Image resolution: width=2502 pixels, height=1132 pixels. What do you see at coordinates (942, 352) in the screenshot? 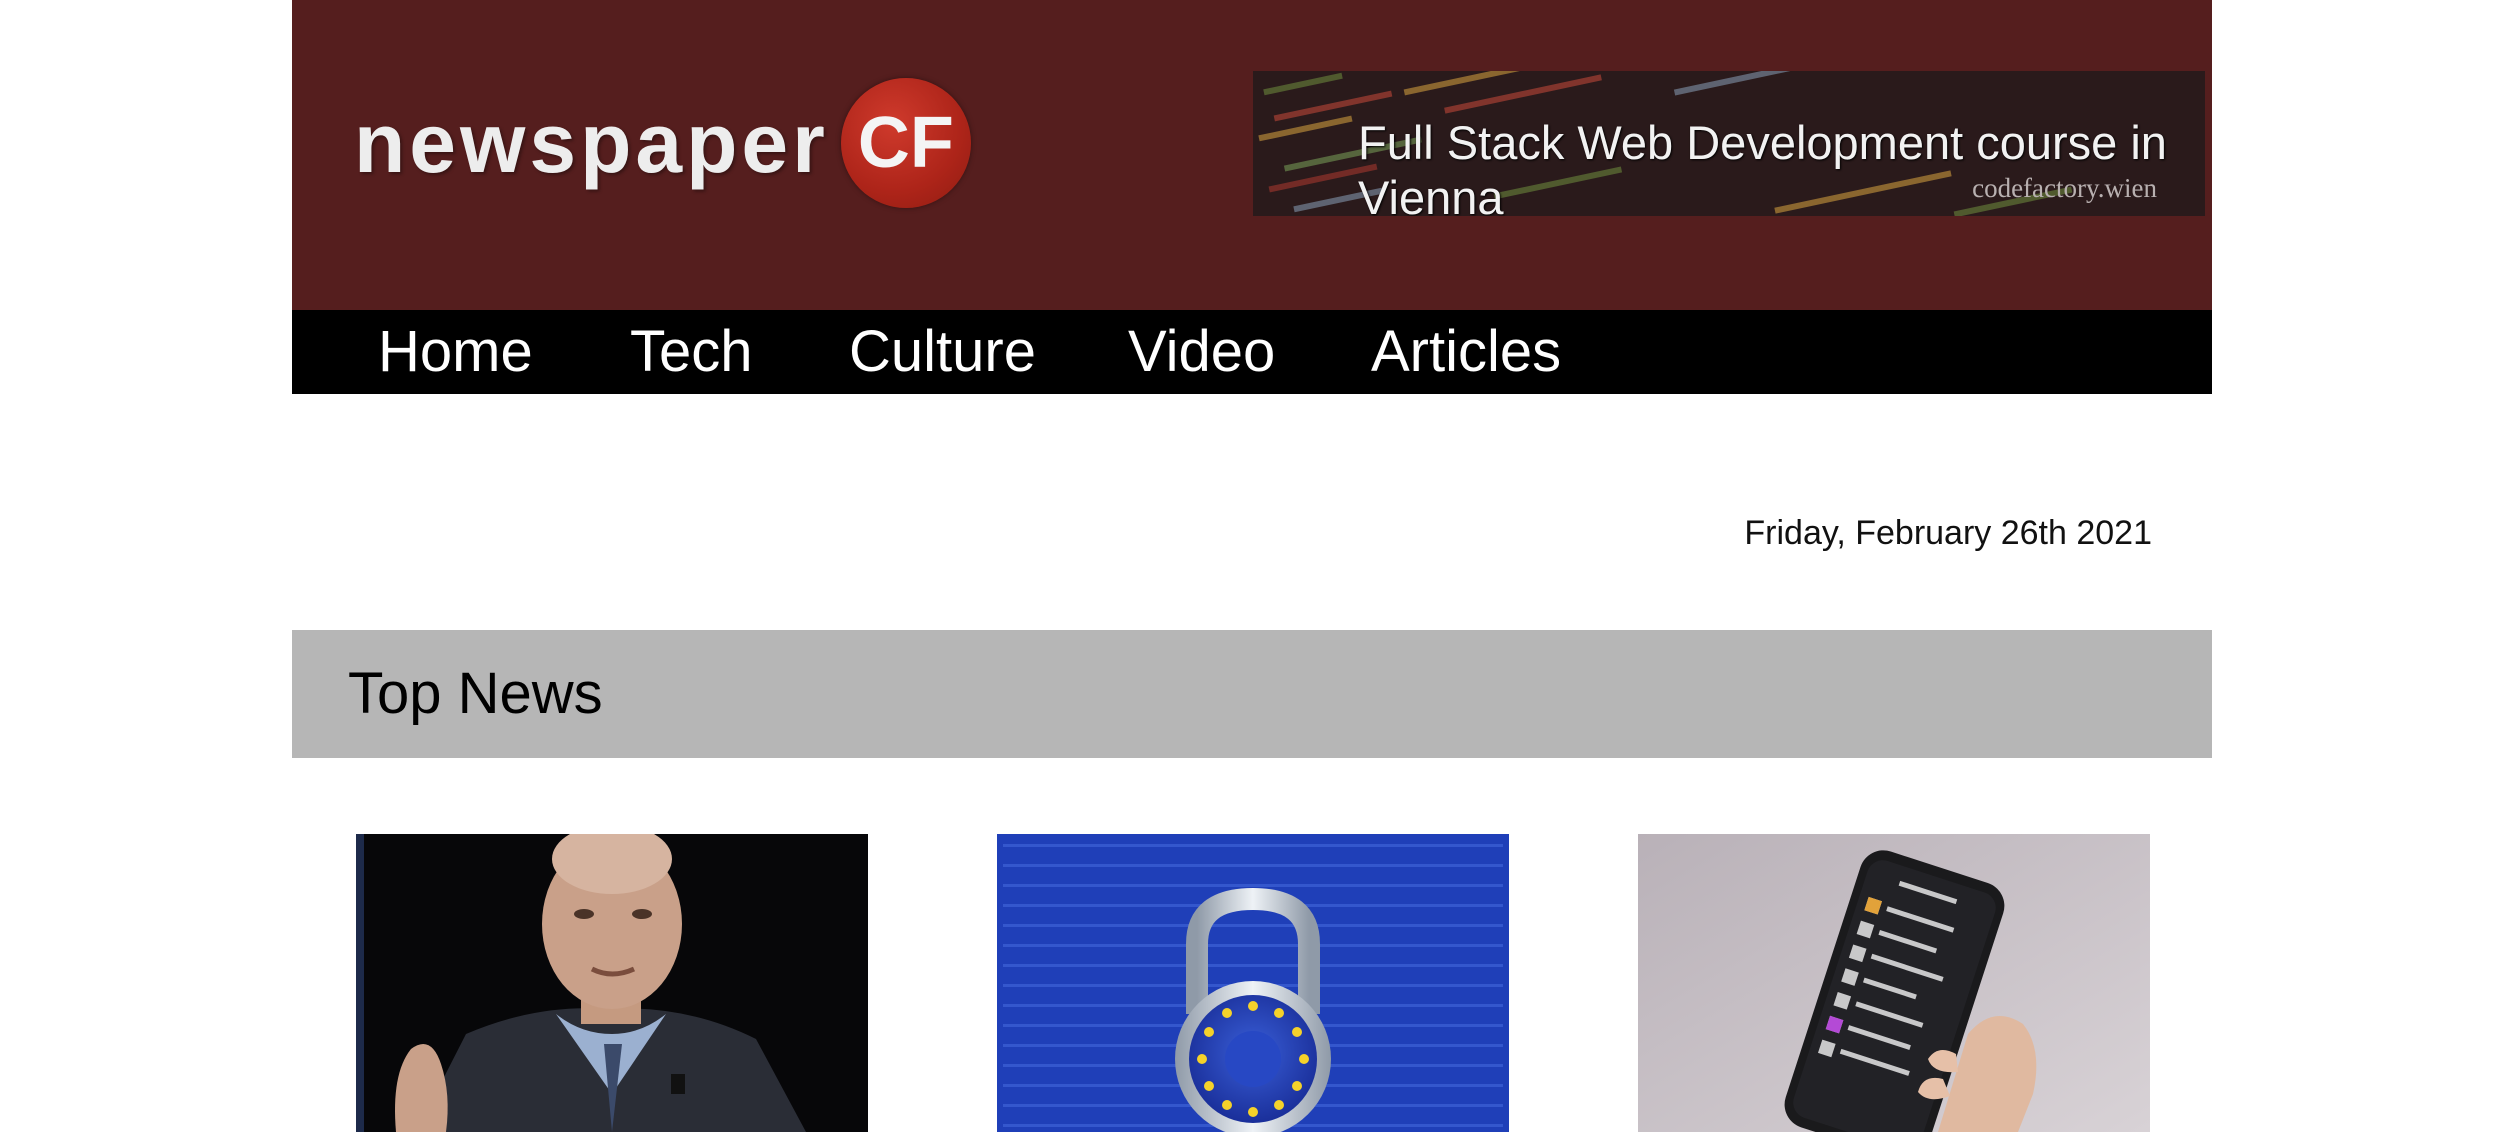
I see `nav-item-culture: Culture` at bounding box center [942, 352].